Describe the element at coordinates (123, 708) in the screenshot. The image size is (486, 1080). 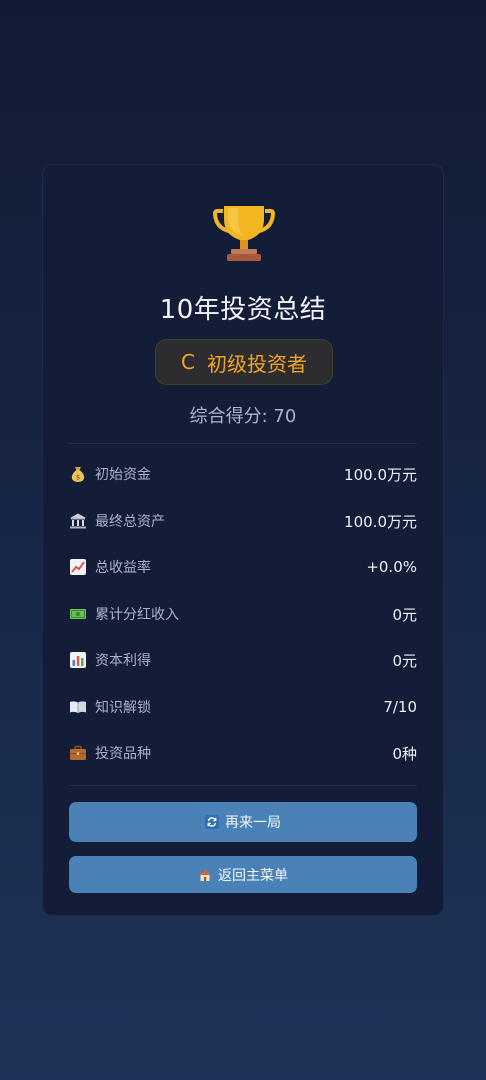
I see `stat-label: 知识解锁` at that location.